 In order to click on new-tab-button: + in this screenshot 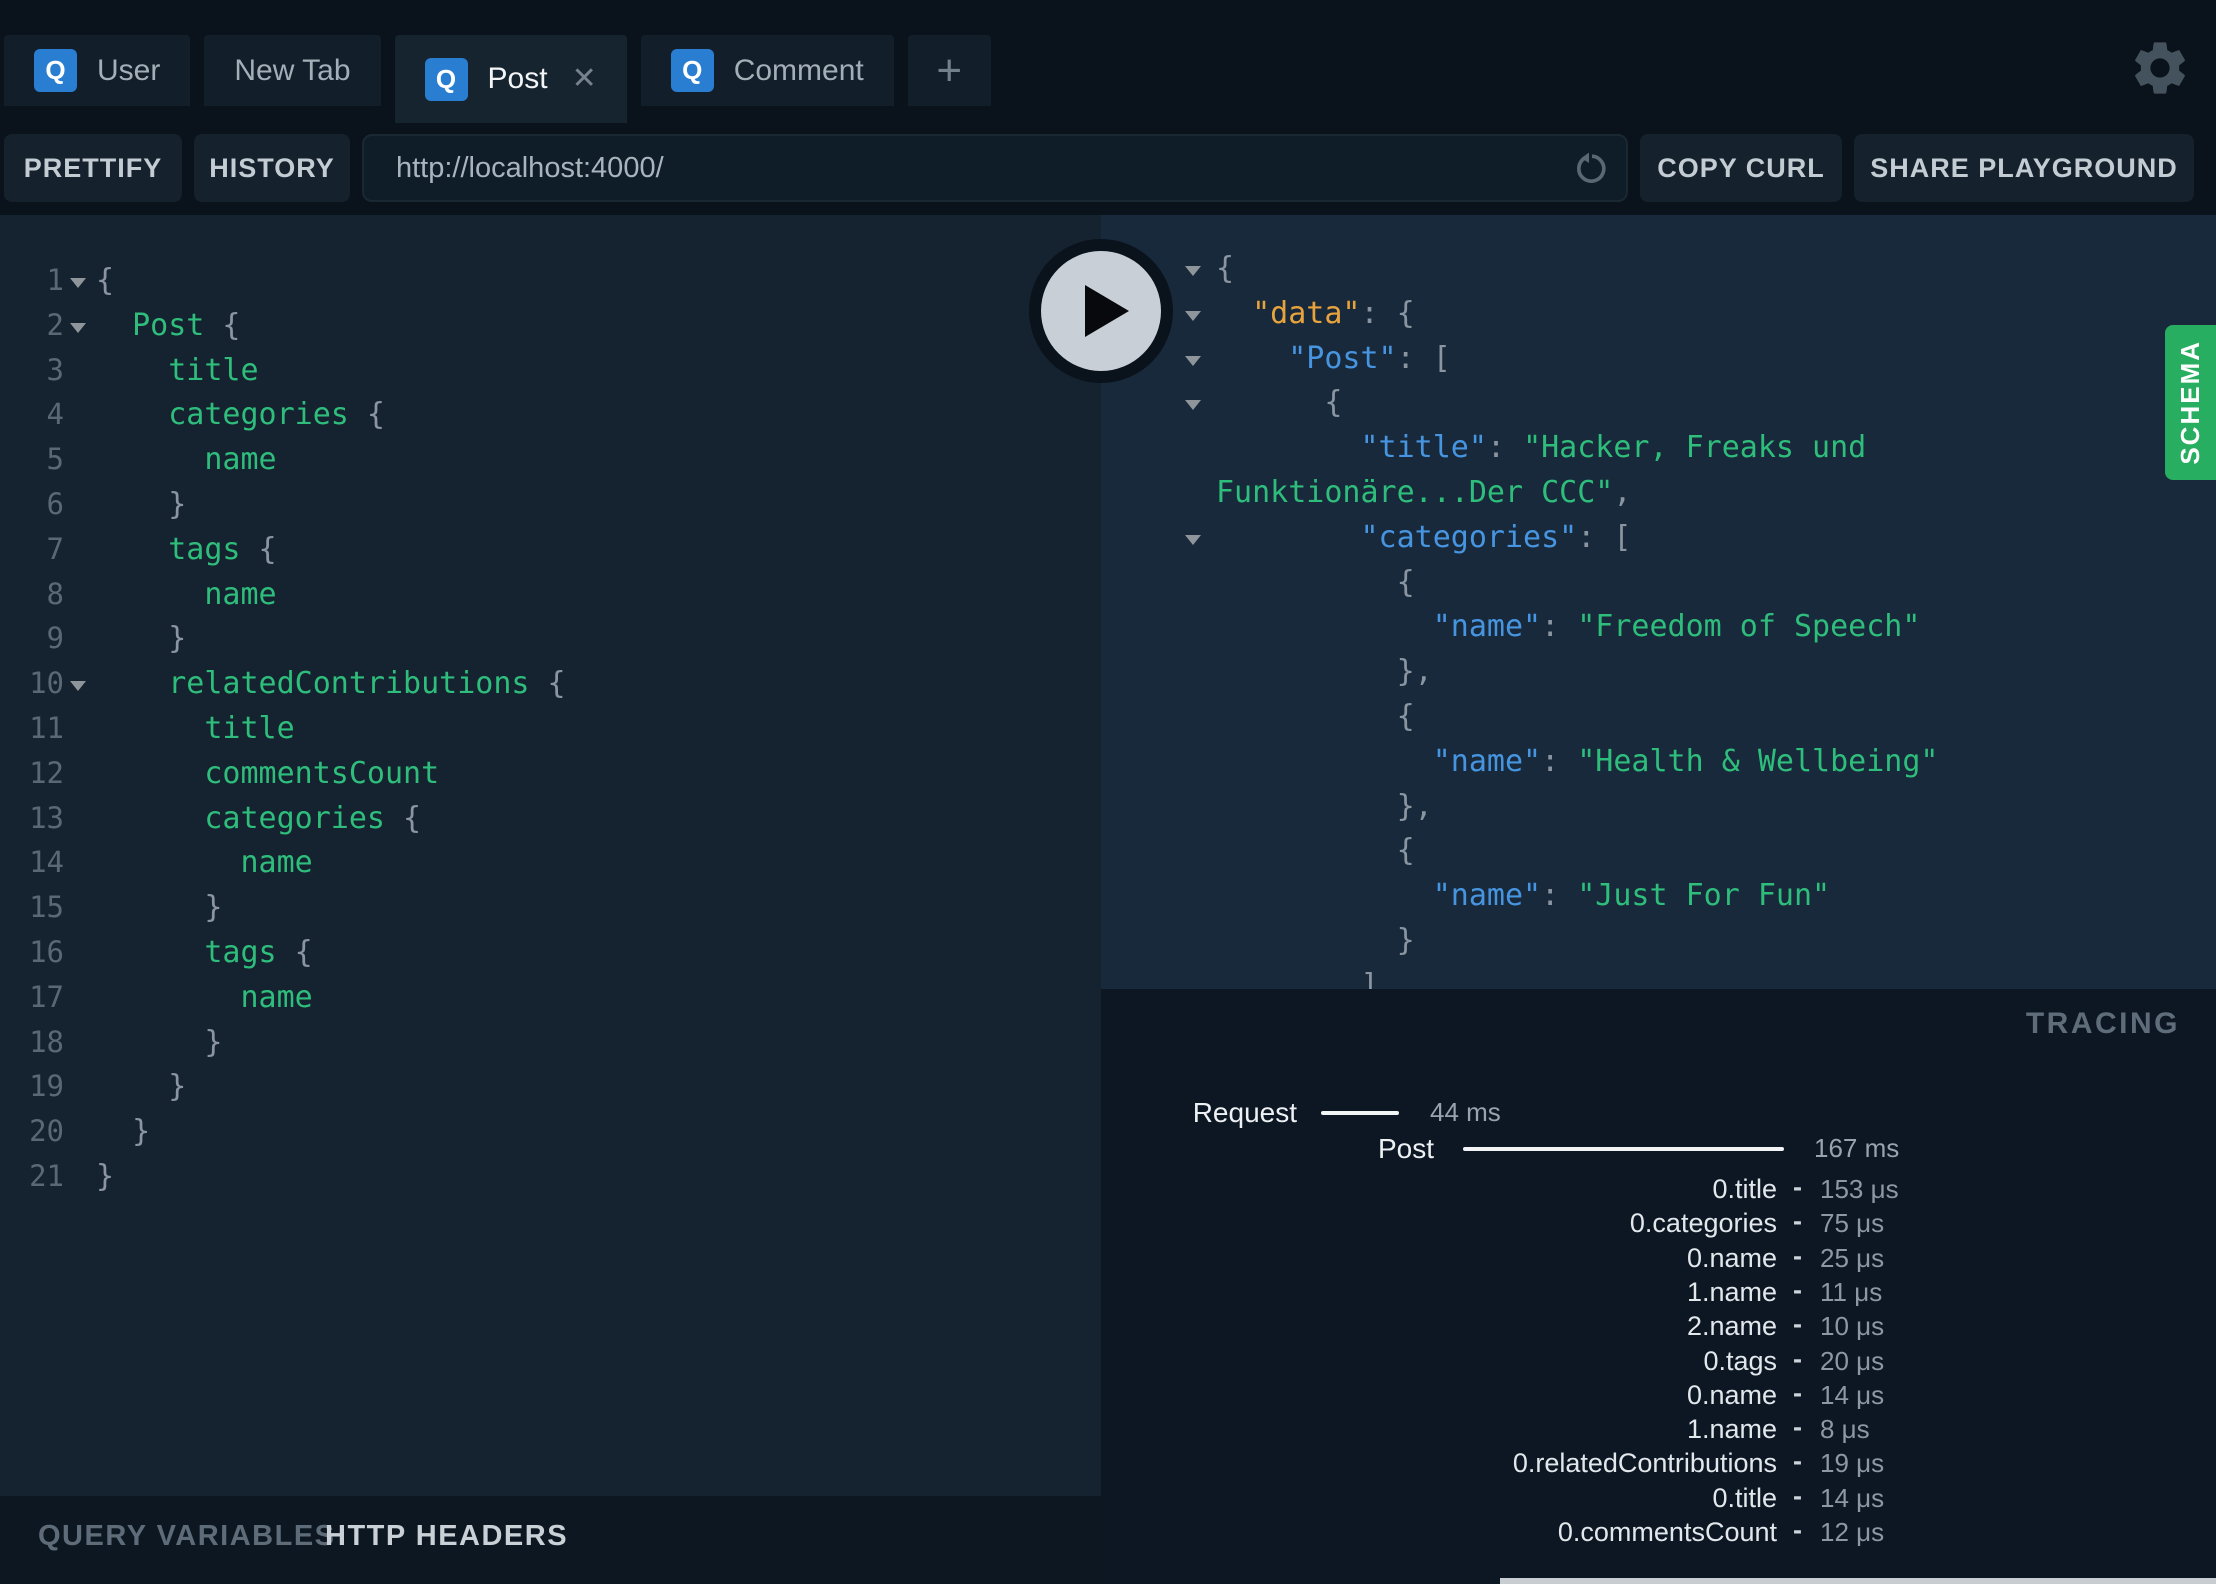, I will do `click(949, 70)`.